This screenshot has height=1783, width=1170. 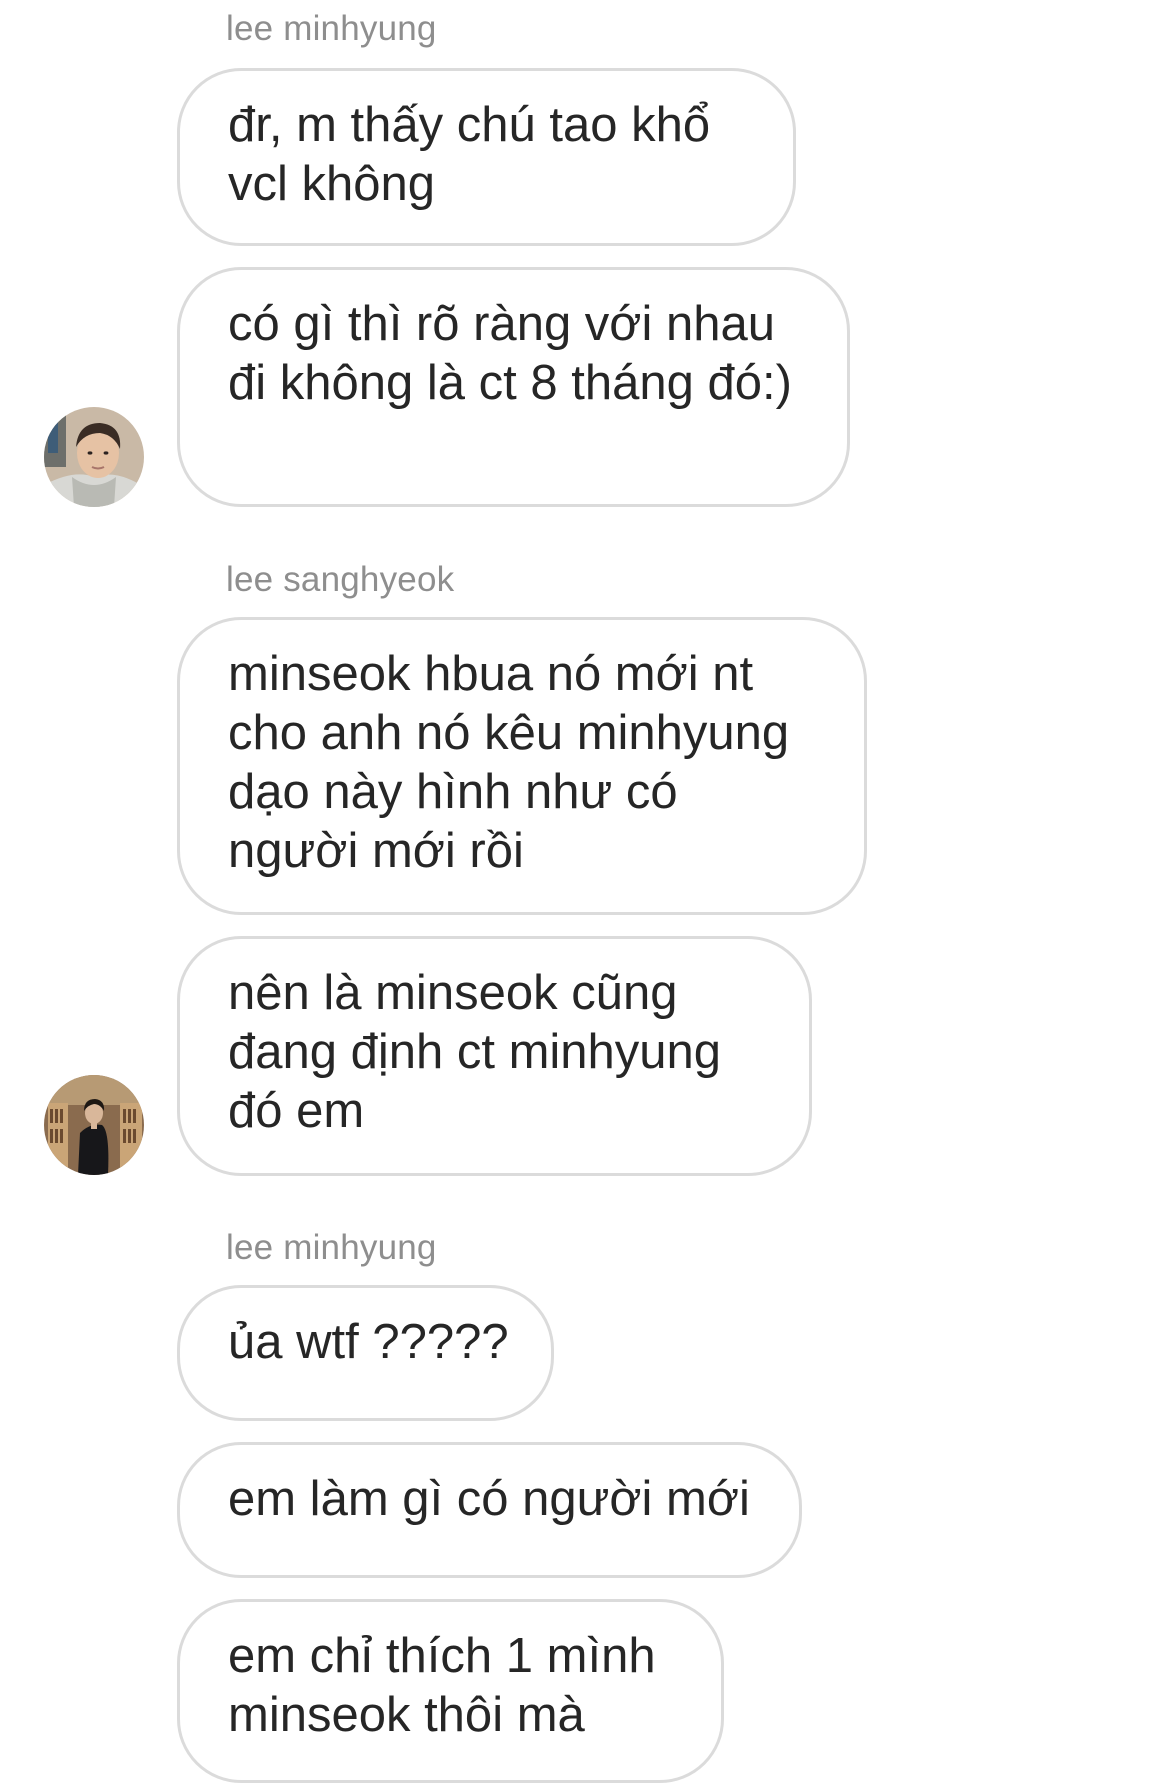 I want to click on message-bubble: ủa wtf ?????, so click(x=365, y=1353).